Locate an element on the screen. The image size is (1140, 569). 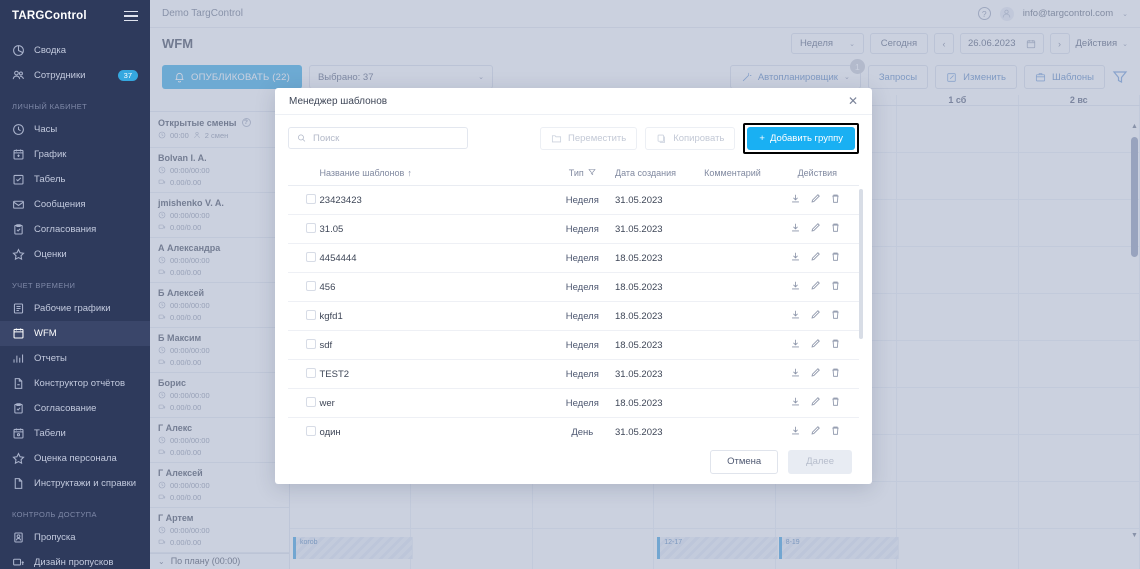
add-group-button: + Добавить группу is located at coordinates (801, 138).